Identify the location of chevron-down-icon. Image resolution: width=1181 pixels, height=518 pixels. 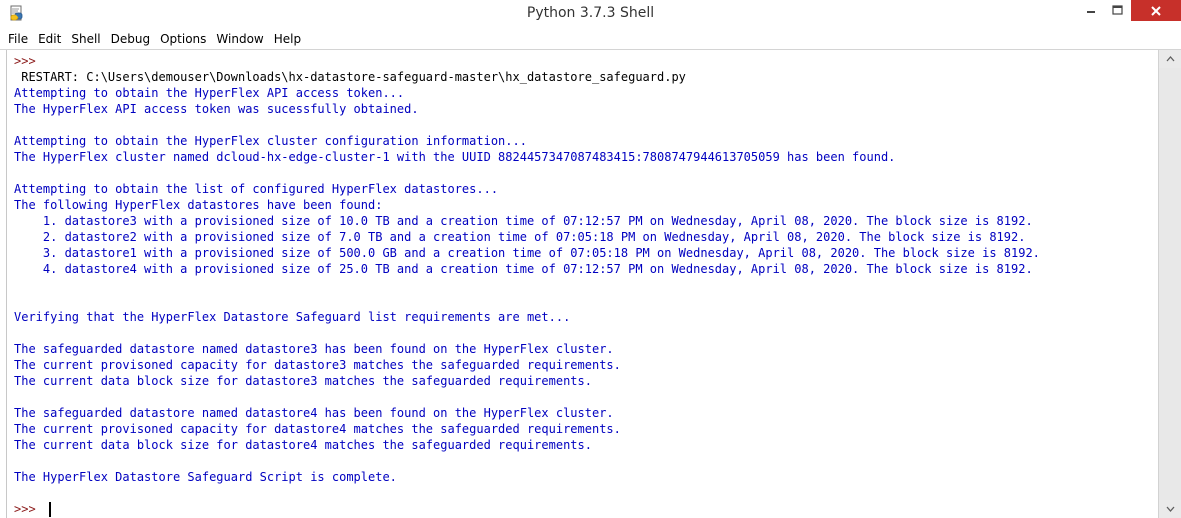
(1170, 509).